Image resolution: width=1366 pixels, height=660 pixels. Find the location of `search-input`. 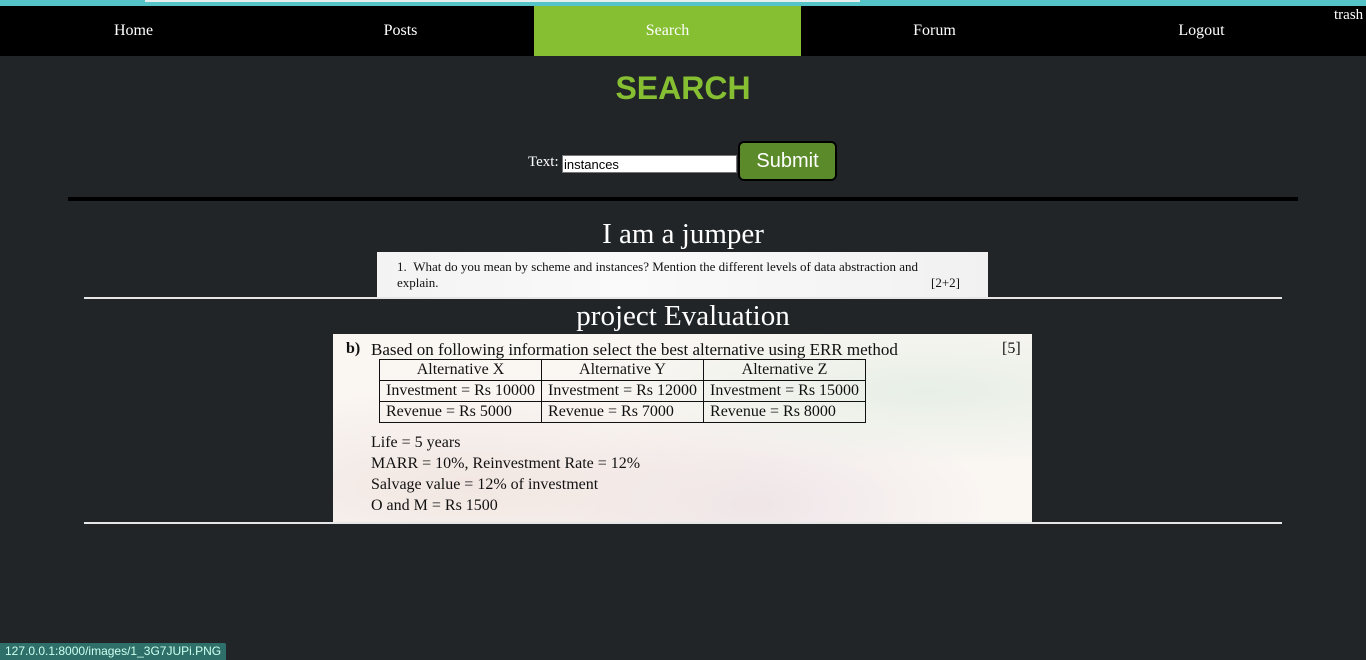

search-input is located at coordinates (649, 164).